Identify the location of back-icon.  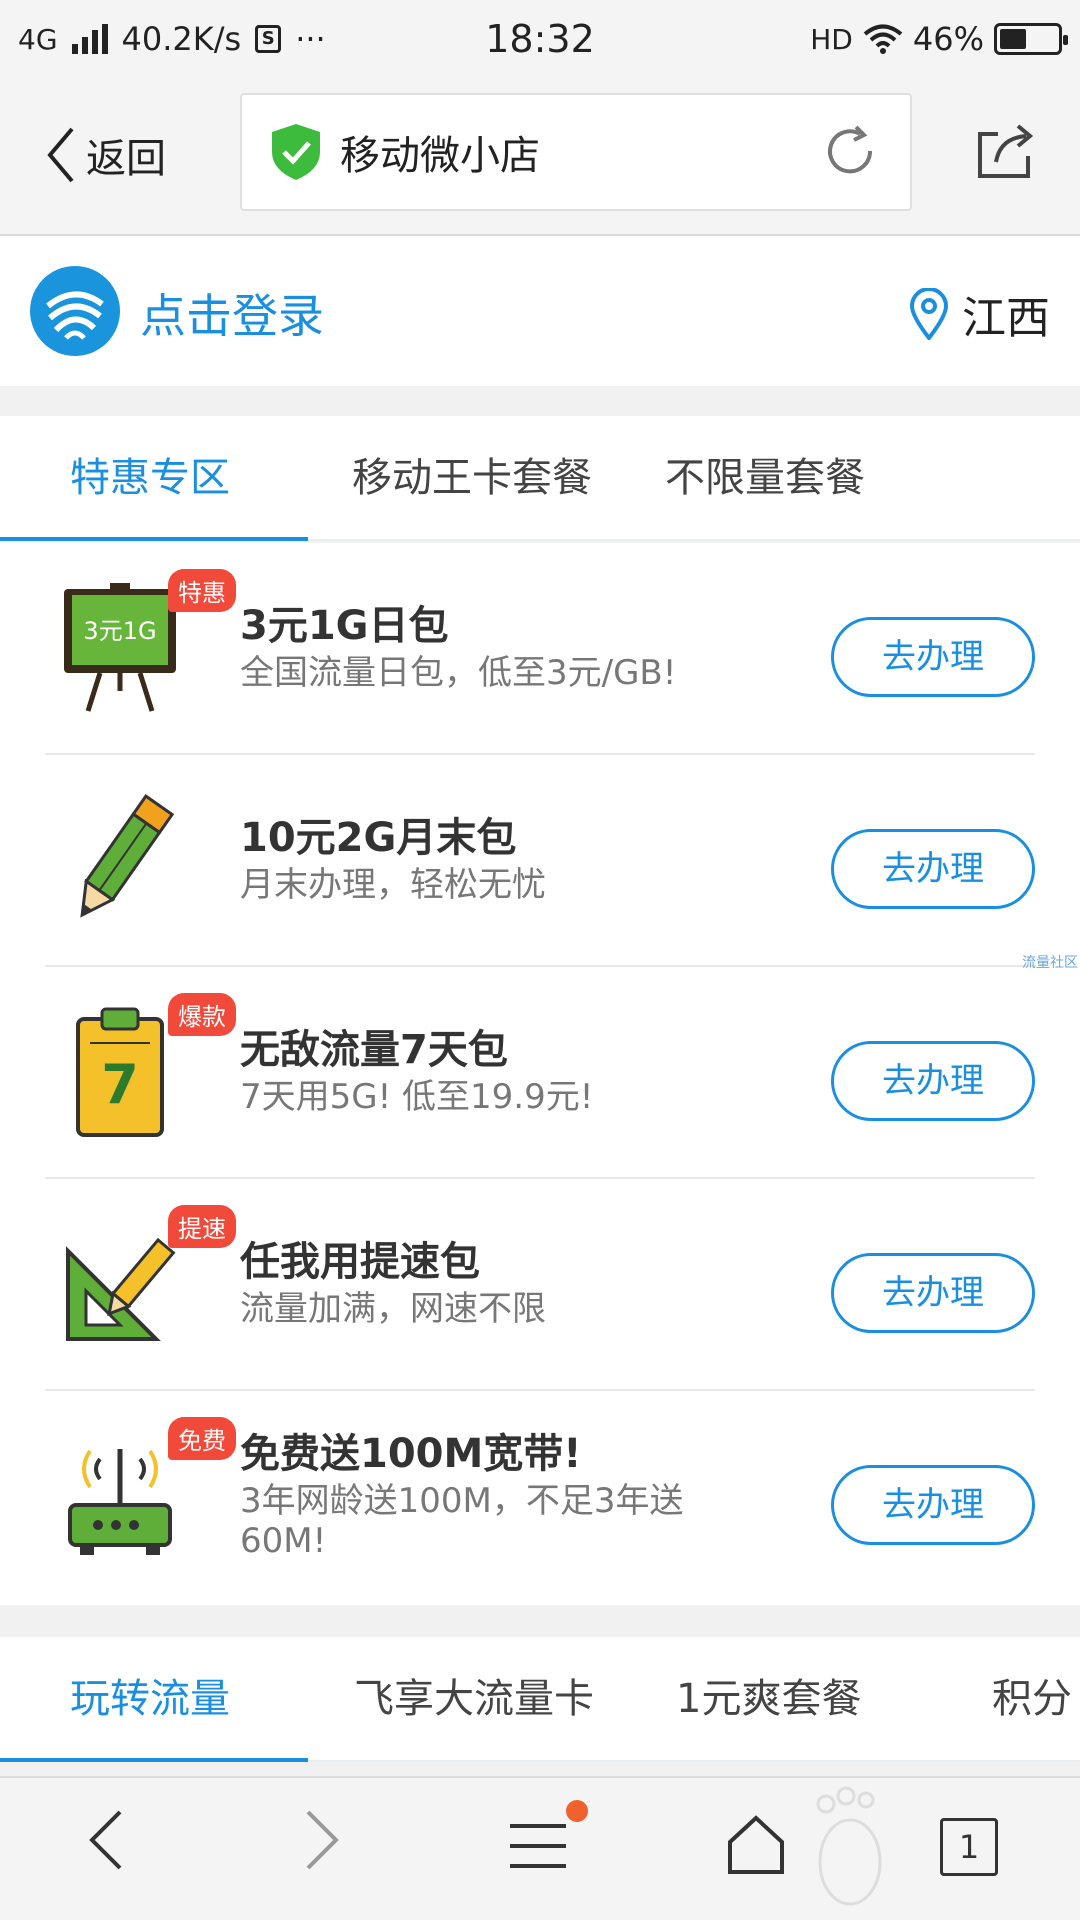
(106, 1840).